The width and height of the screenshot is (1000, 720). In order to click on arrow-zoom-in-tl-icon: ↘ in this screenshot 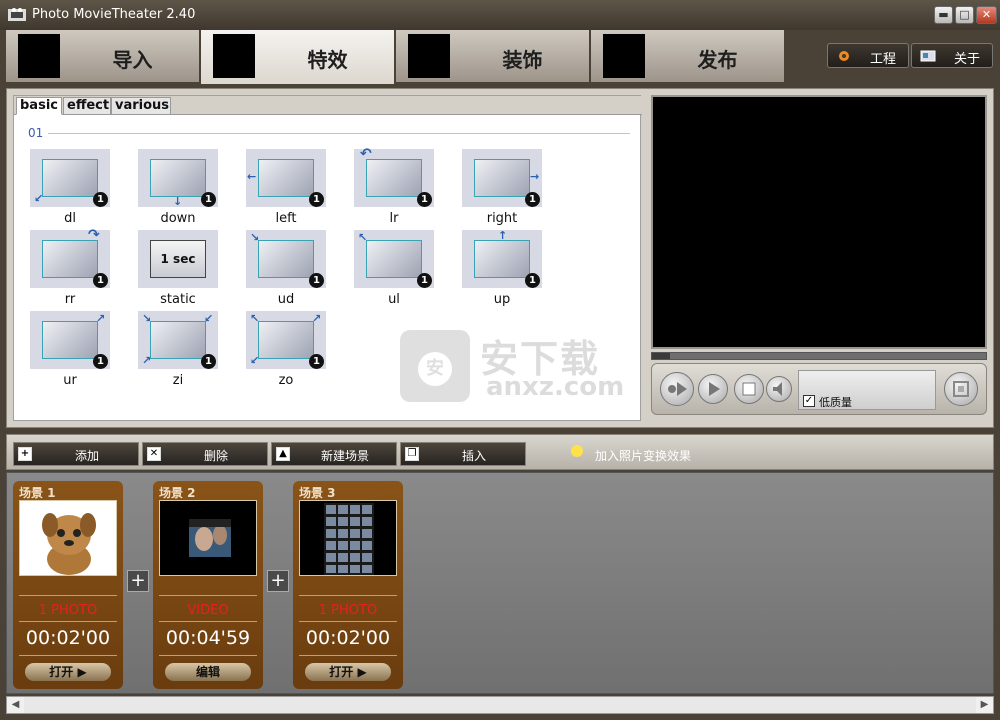, I will do `click(147, 318)`.